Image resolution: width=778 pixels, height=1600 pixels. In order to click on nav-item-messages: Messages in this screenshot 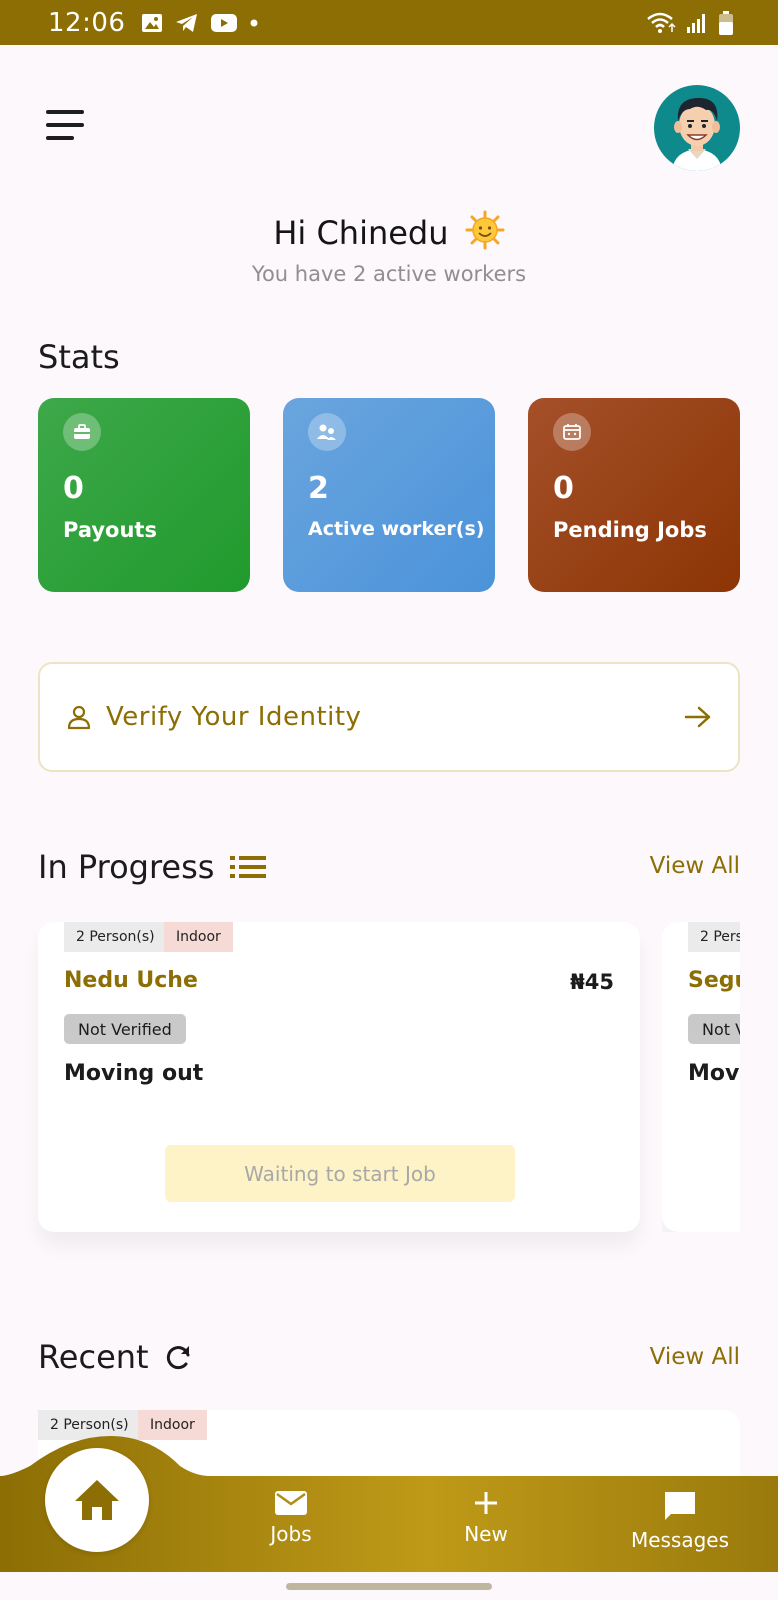, I will do `click(680, 1521)`.